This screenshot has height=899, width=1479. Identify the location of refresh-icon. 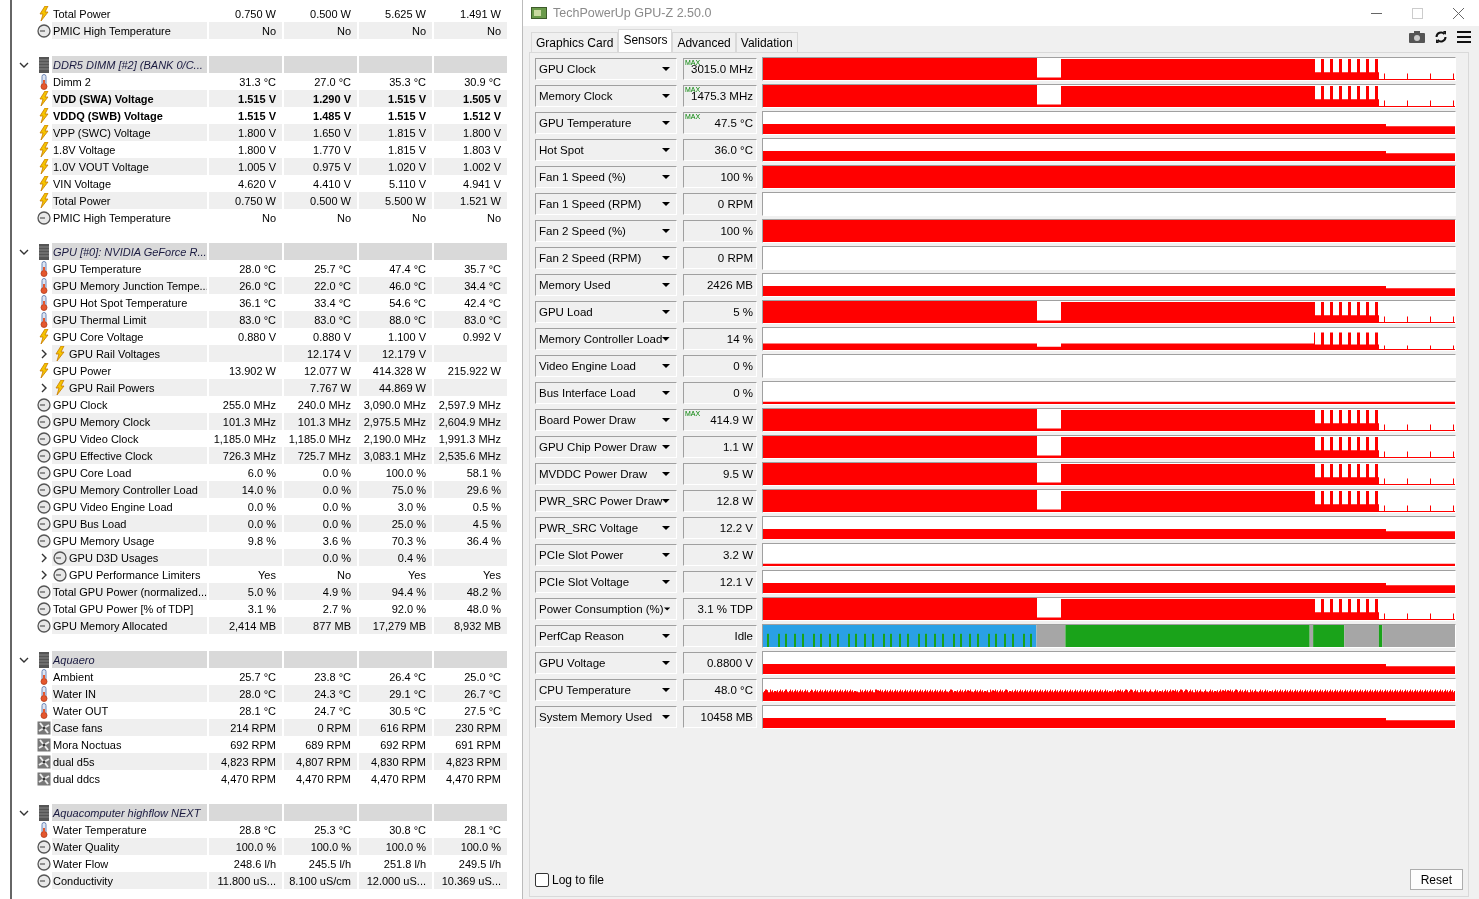
(1441, 37).